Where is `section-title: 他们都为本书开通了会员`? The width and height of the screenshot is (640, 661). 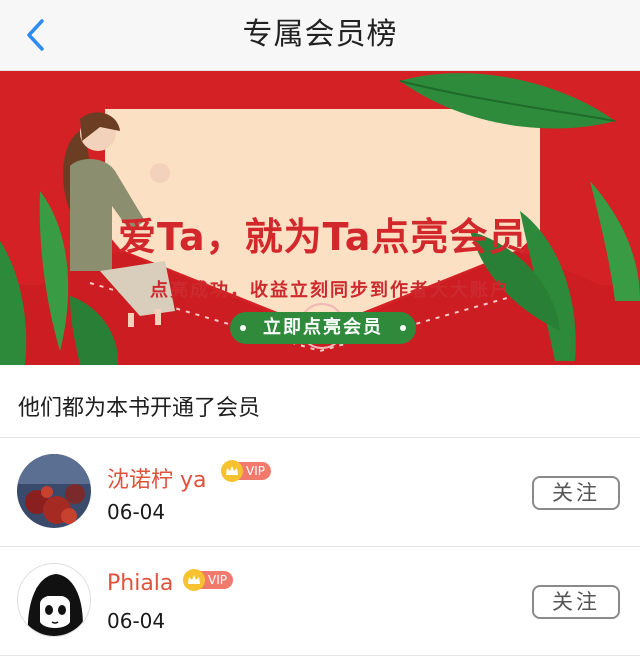
section-title: 他们都为本书开通了会员 is located at coordinates (139, 408).